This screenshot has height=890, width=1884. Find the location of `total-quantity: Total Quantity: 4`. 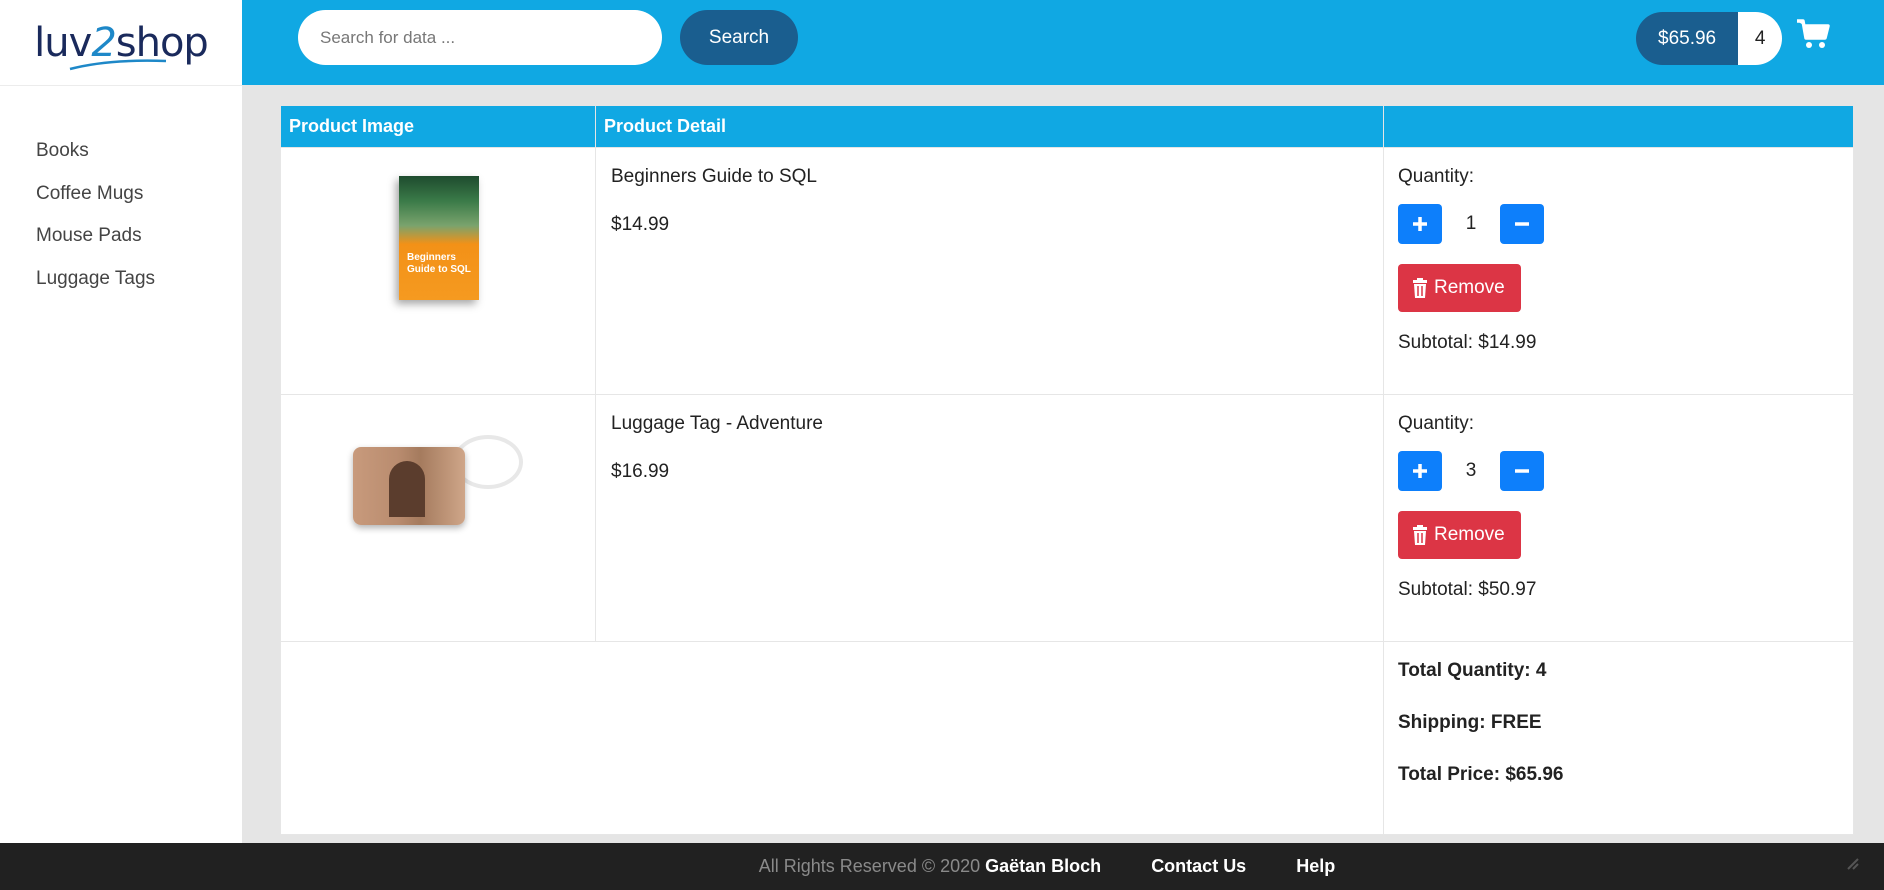

total-quantity: Total Quantity: 4 is located at coordinates (1472, 670).